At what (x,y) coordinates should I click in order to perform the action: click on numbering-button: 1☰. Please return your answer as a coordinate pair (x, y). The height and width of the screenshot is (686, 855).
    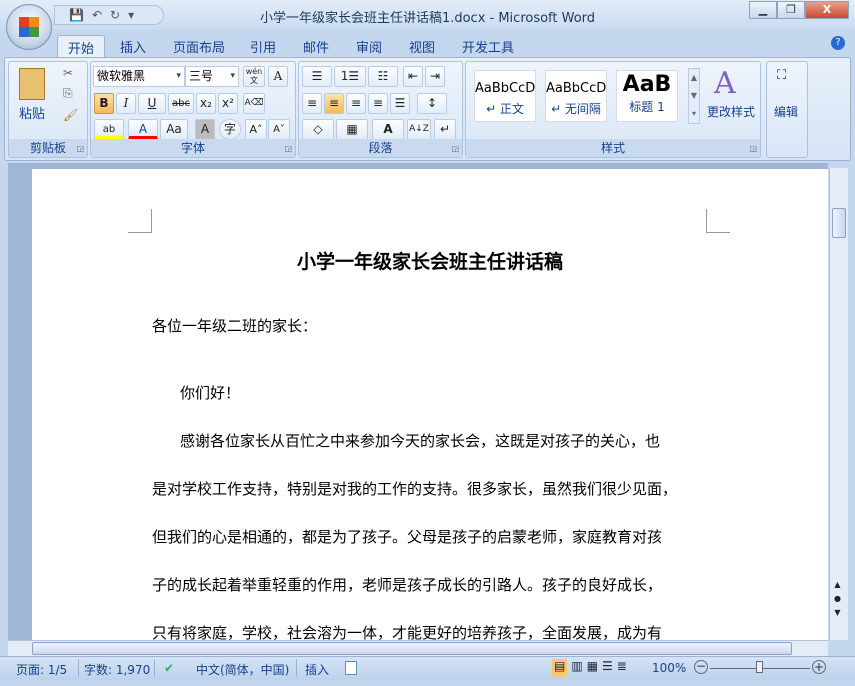
    Looking at the image, I should click on (350, 76).